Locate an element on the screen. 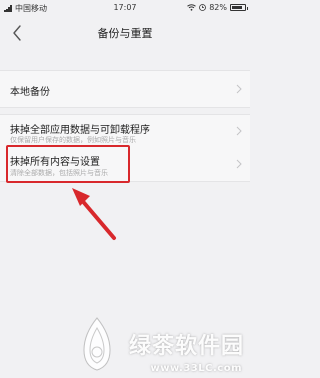 This screenshot has width=320, height=378. status-bar: 中国移动 17:07 82% is located at coordinates (125, 8).